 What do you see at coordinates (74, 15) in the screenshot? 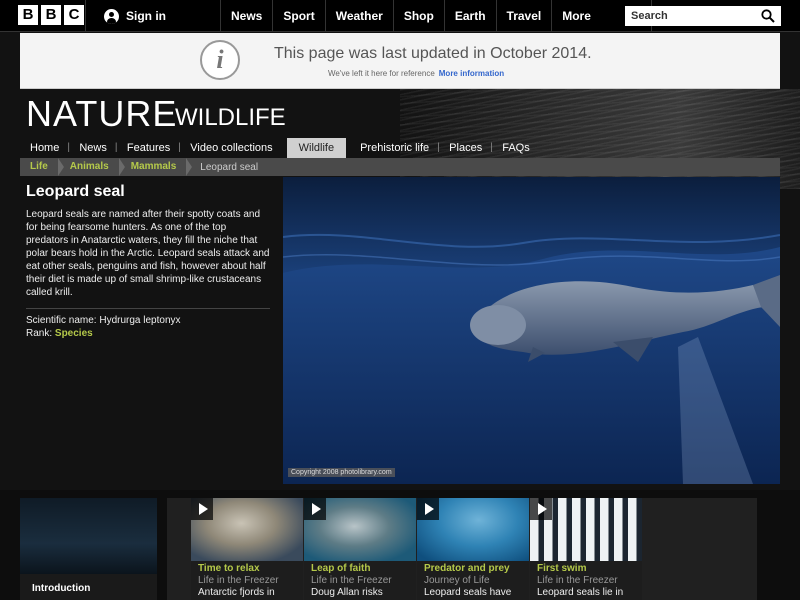
I see `bbc-logo-letter-c: C` at bounding box center [74, 15].